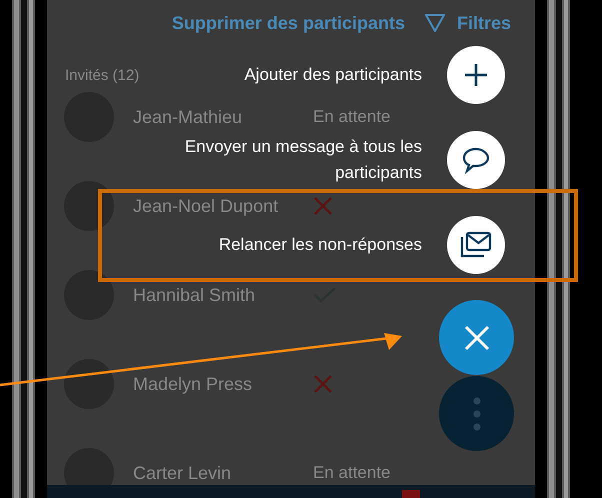  What do you see at coordinates (320, 245) in the screenshot?
I see `action-label: Relancer les non-réponses` at bounding box center [320, 245].